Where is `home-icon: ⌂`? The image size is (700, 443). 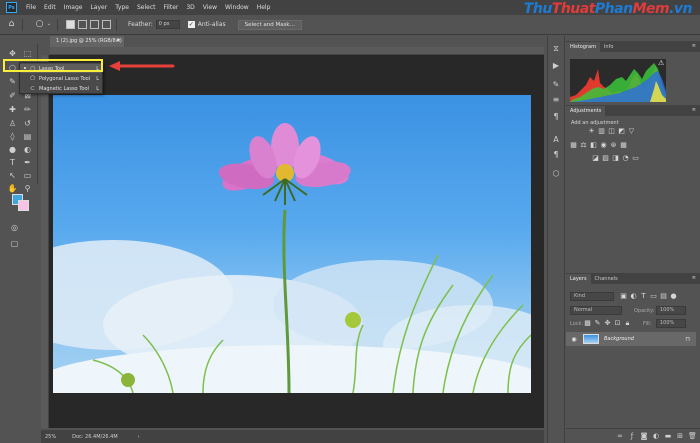
home-icon: ⌂ is located at coordinates (11, 24).